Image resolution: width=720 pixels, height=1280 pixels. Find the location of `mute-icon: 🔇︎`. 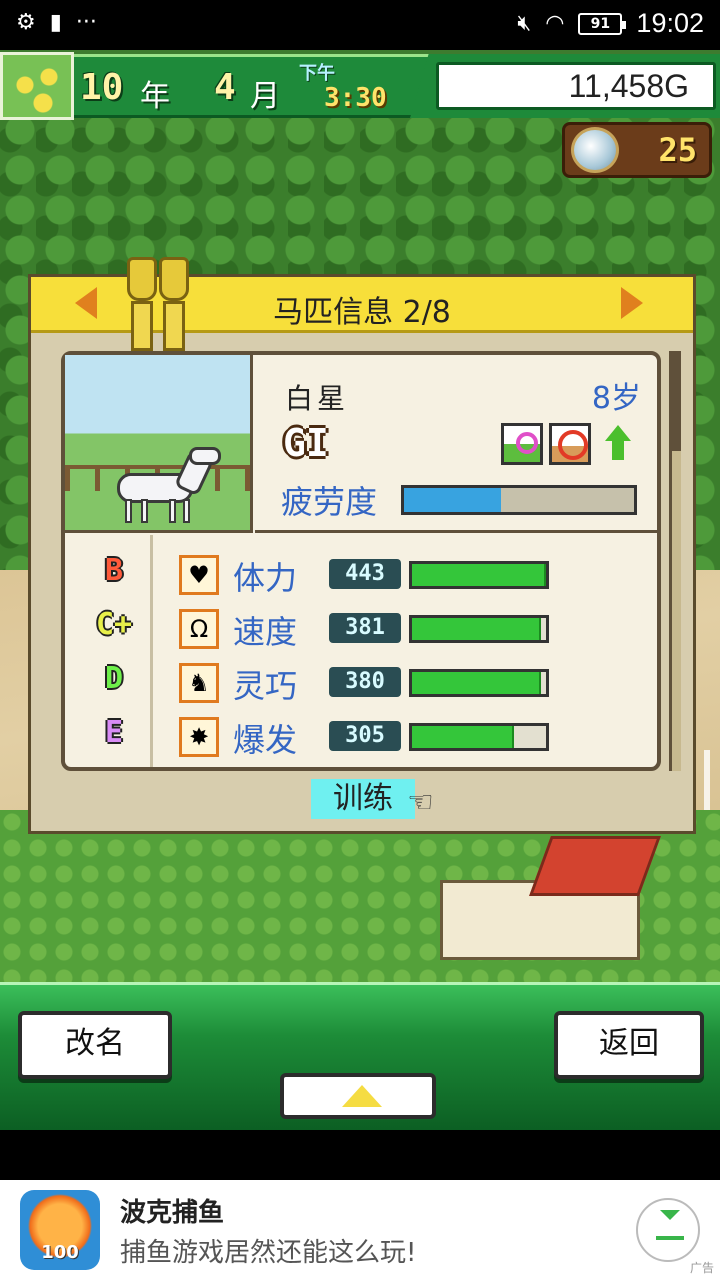

mute-icon: 🔇︎ is located at coordinates (524, 23).